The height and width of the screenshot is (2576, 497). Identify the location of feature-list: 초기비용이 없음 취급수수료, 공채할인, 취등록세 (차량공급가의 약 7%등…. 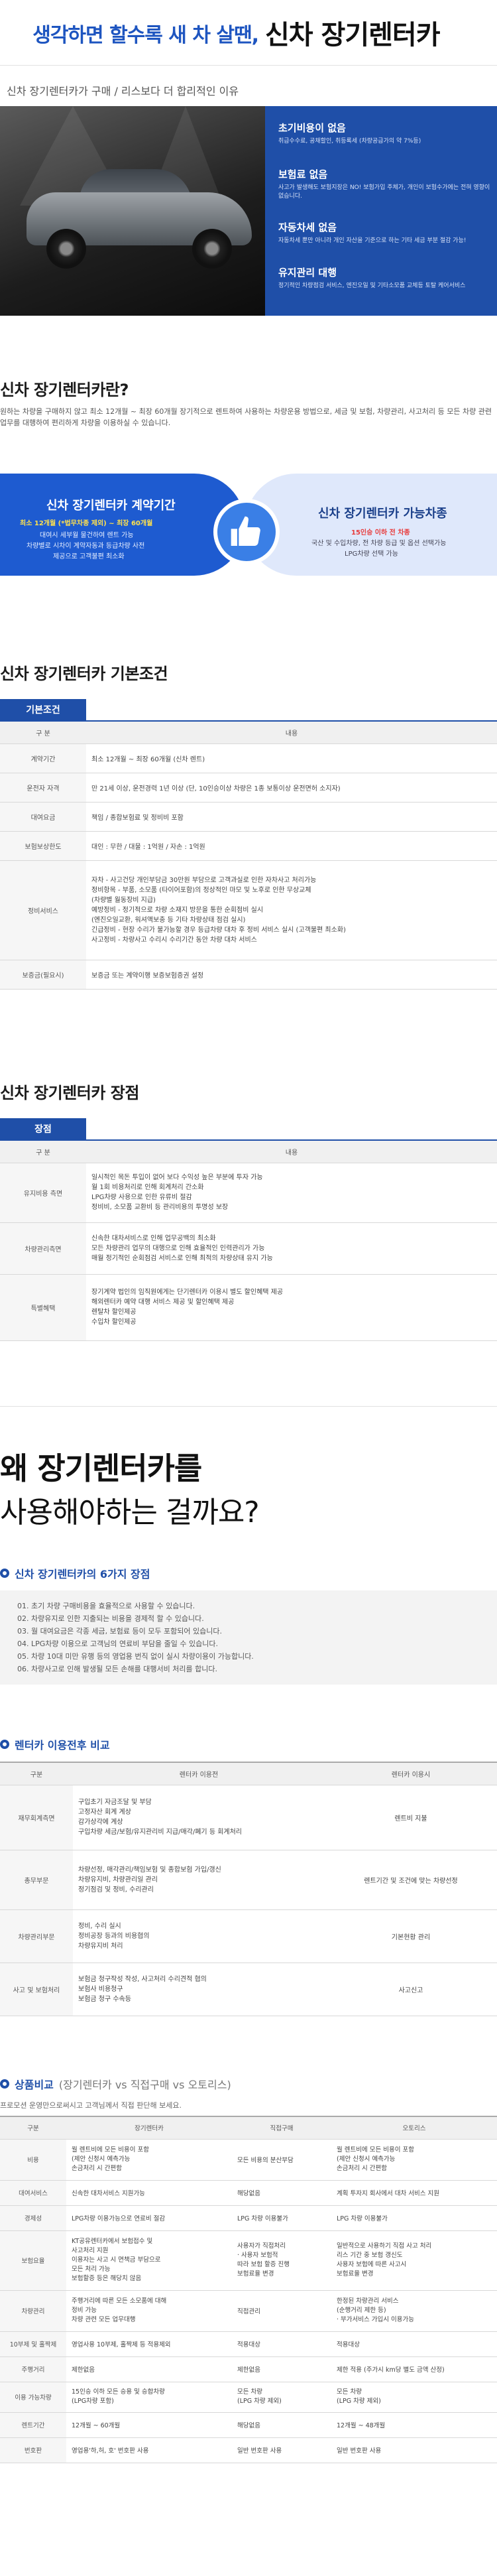
(381, 211).